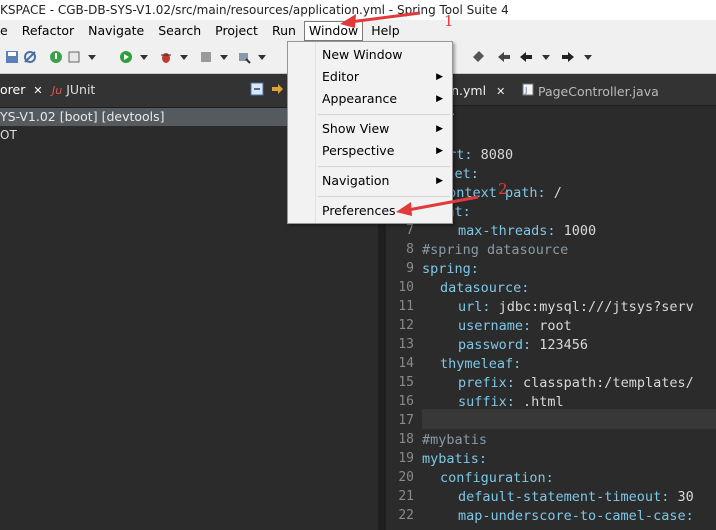  I want to click on yaml-key: suffix:, so click(486, 402).